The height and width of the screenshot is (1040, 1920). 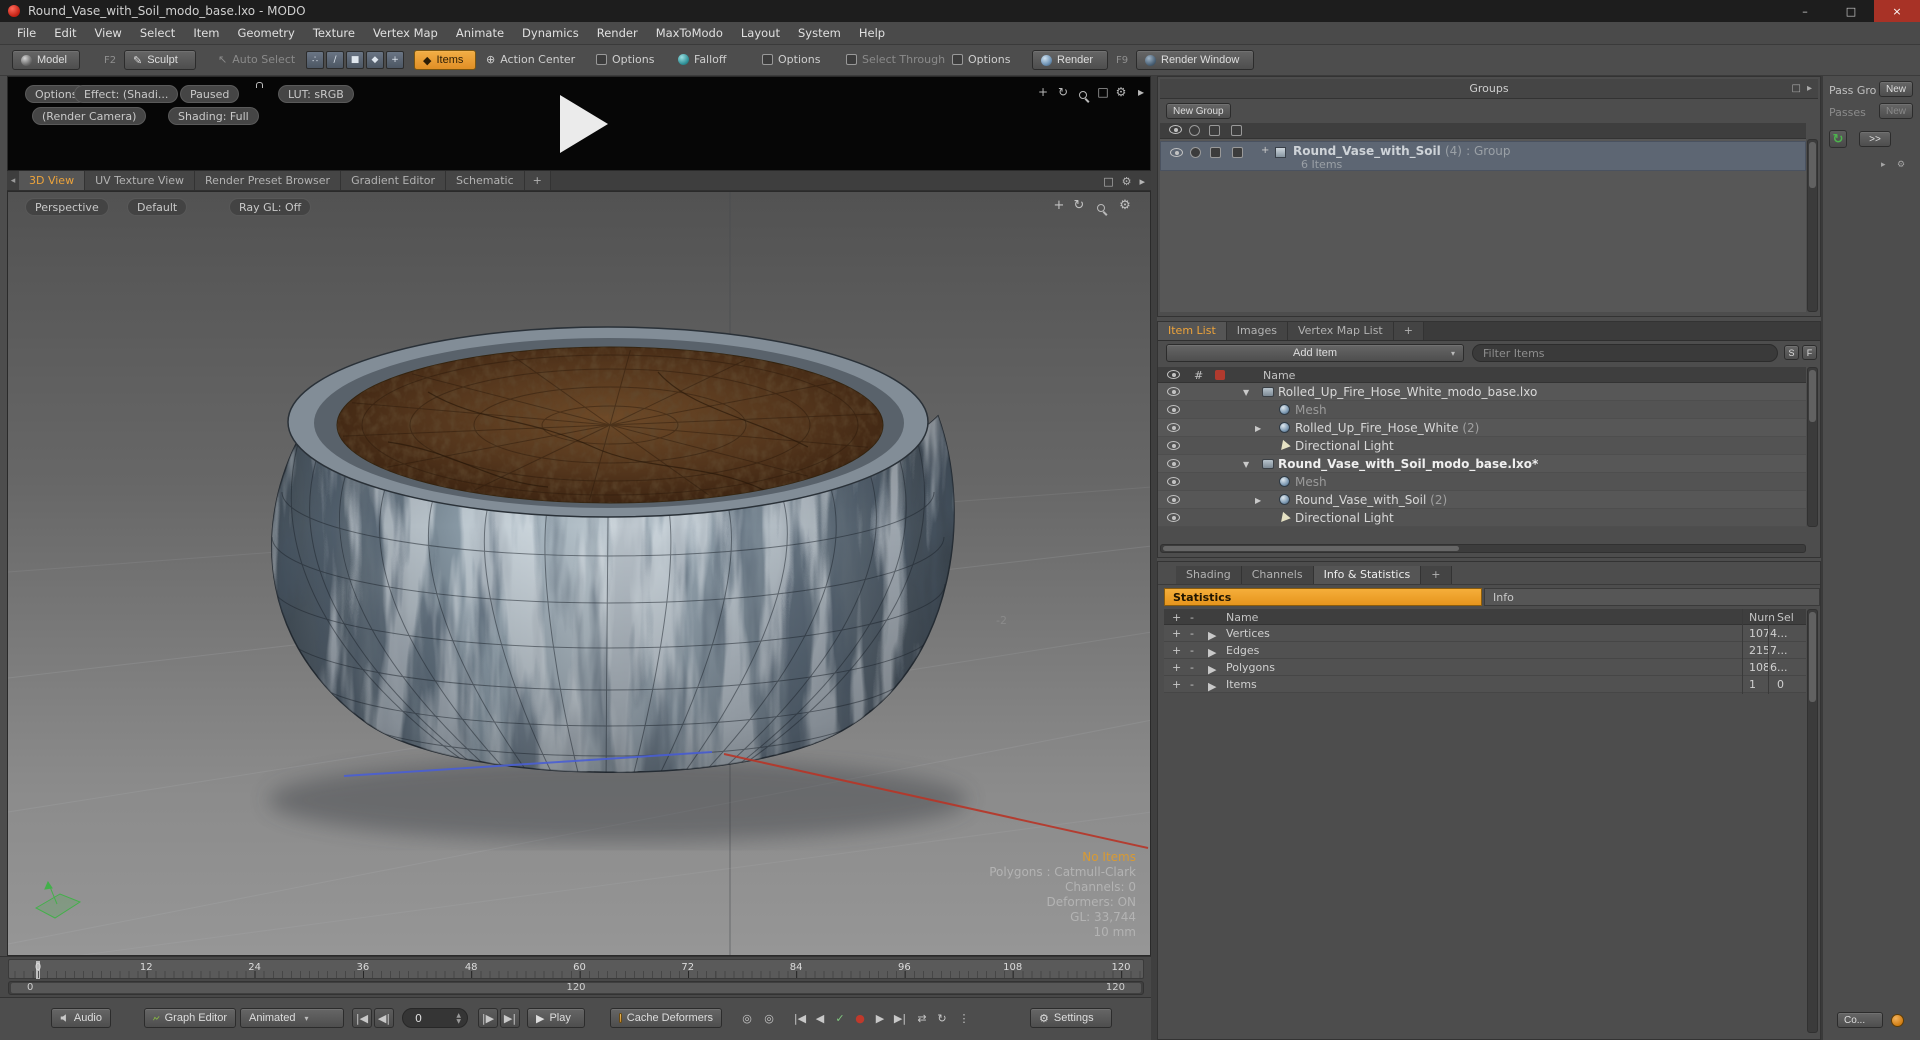 What do you see at coordinates (1791, 352) in the screenshot?
I see `filter-s-button: S` at bounding box center [1791, 352].